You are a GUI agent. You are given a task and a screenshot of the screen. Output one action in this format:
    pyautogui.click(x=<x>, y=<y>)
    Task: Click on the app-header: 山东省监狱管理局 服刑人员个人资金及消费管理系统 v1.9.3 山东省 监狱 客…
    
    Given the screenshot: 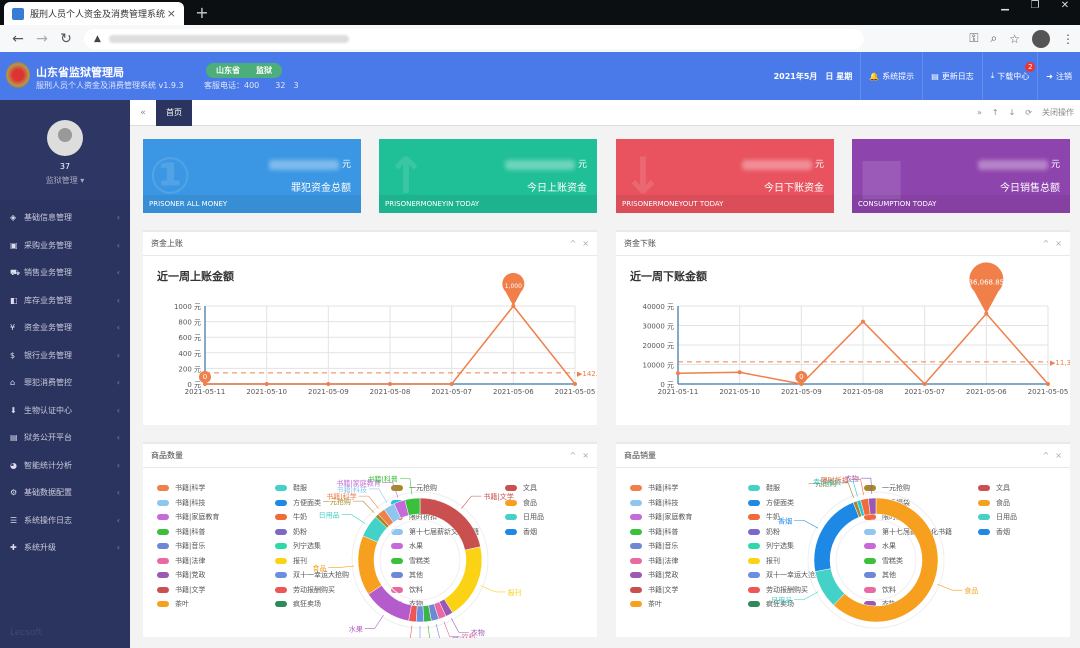 What is the action you would take?
    pyautogui.click(x=540, y=76)
    